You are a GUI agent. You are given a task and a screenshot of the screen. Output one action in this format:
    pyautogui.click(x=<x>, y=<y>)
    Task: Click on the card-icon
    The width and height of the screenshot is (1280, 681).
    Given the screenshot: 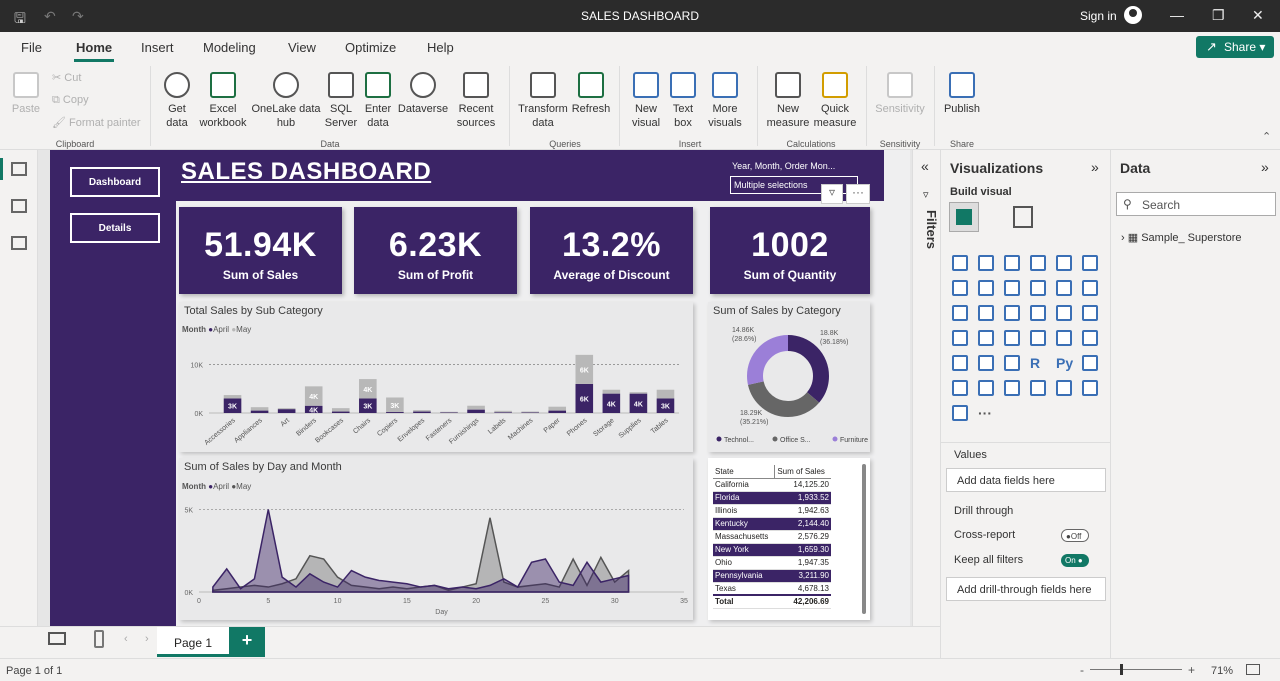 What is the action you would take?
    pyautogui.click(x=1064, y=338)
    